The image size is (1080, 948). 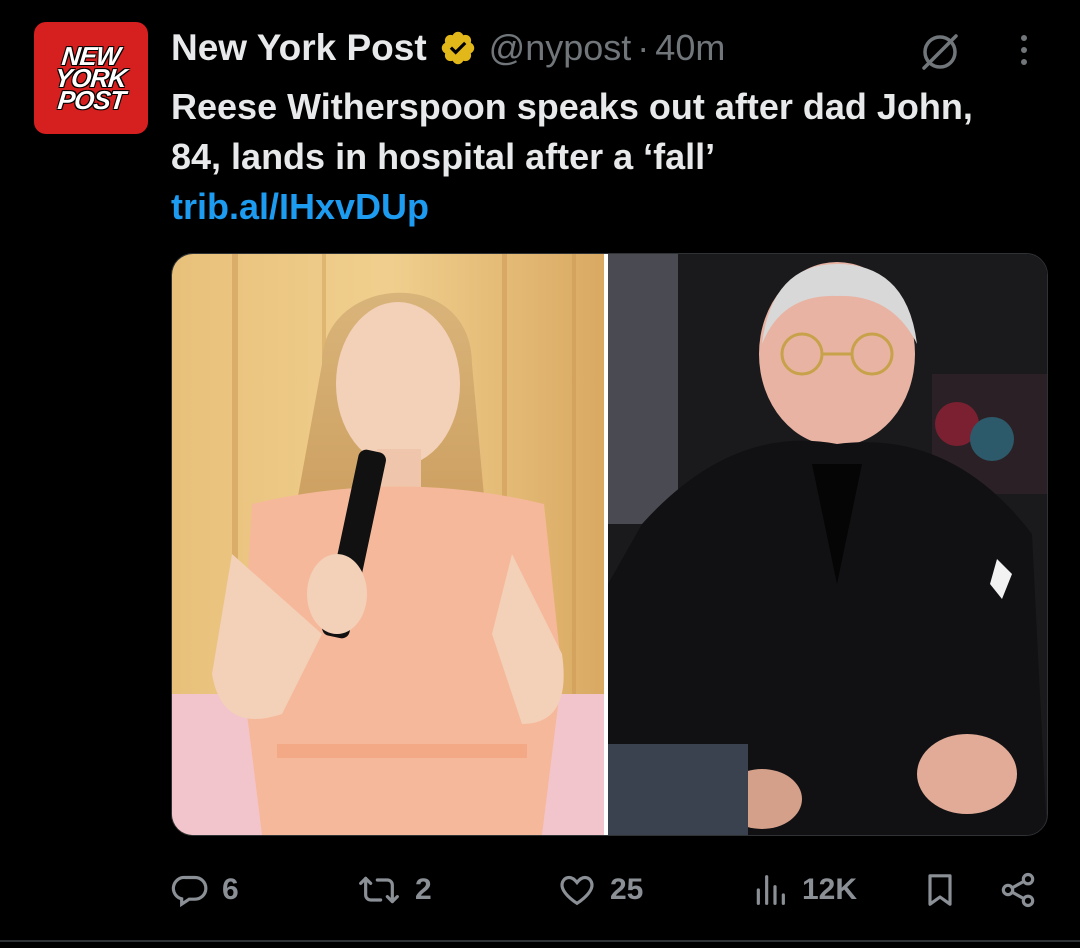 I want to click on like-button: 25, so click(x=599, y=890).